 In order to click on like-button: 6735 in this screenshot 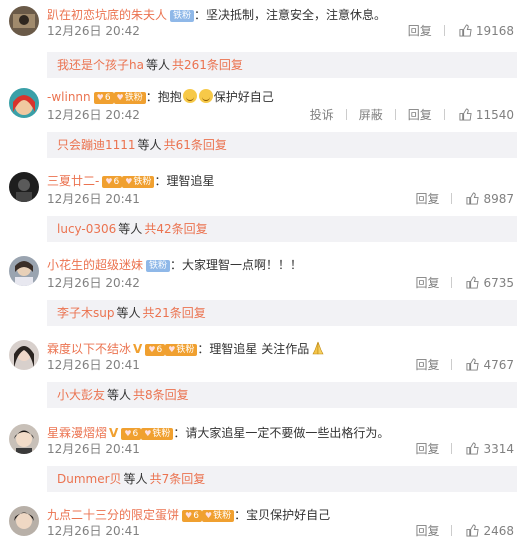, I will do `click(490, 283)`.